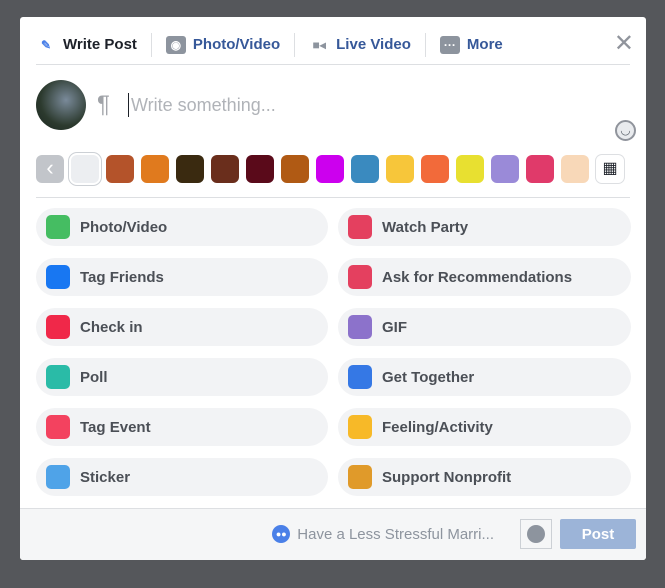 This screenshot has width=665, height=588. I want to click on background-swatches: ‹ ▦, so click(330, 169).